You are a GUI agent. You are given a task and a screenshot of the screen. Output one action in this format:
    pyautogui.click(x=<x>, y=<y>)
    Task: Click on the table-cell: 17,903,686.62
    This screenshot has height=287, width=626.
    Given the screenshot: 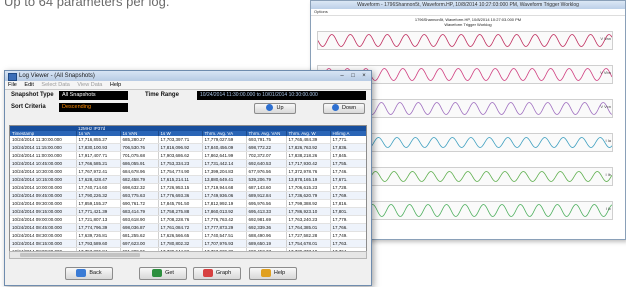 What is the action you would take?
    pyautogui.click(x=180, y=155)
    